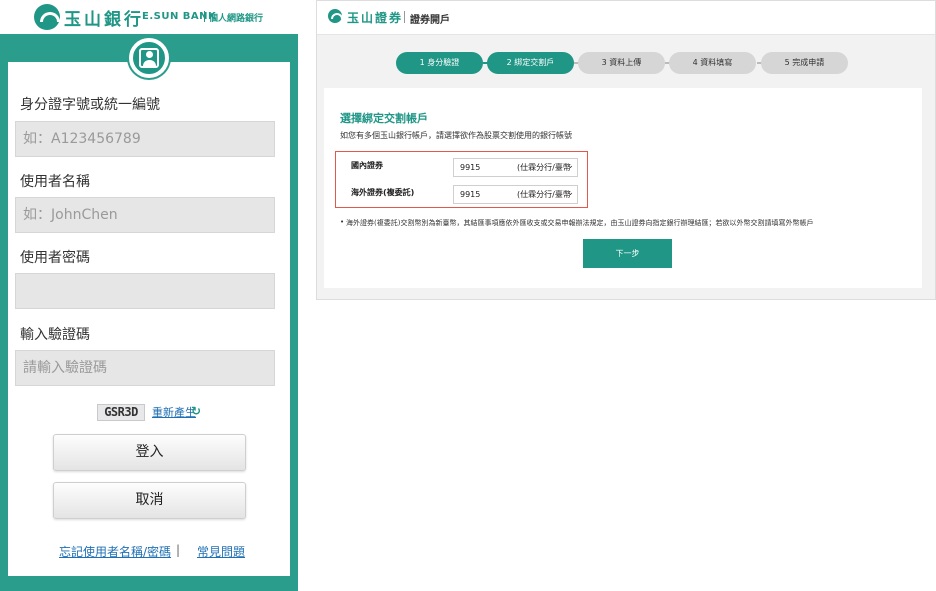 This screenshot has width=936, height=591. What do you see at coordinates (90, 105) in the screenshot?
I see `id-number-label: 身分證字號或統一編號` at bounding box center [90, 105].